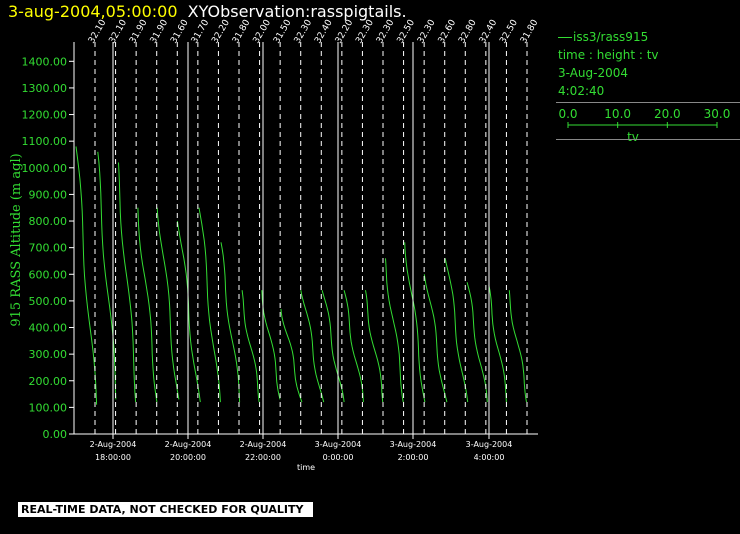 The width and height of the screenshot is (740, 534). I want to click on legend-series-name: iss3/rass915, so click(611, 37).